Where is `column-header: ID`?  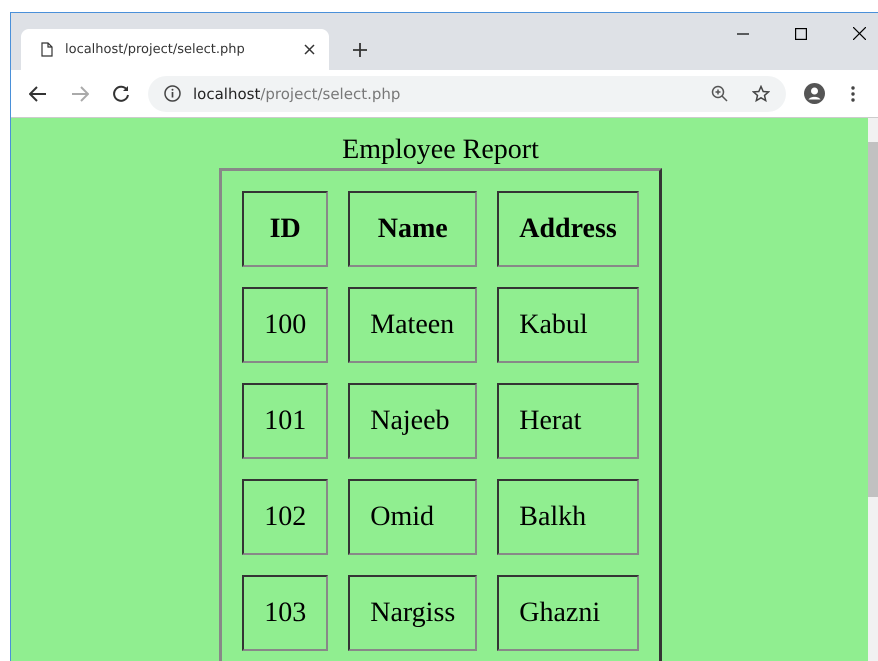
column-header: ID is located at coordinates (285, 229).